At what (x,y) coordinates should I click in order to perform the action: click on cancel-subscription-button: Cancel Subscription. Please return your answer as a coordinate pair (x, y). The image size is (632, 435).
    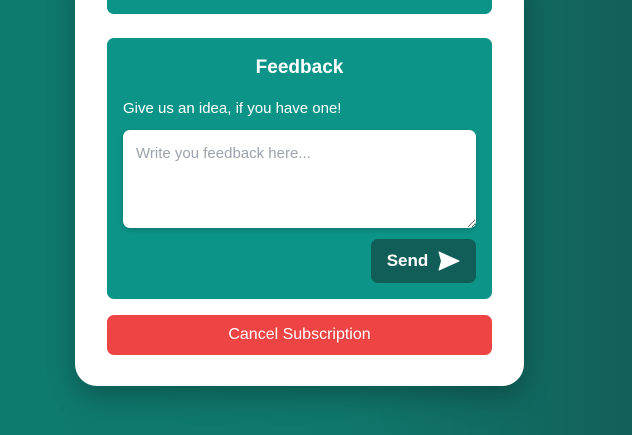
    Looking at the image, I should click on (299, 335).